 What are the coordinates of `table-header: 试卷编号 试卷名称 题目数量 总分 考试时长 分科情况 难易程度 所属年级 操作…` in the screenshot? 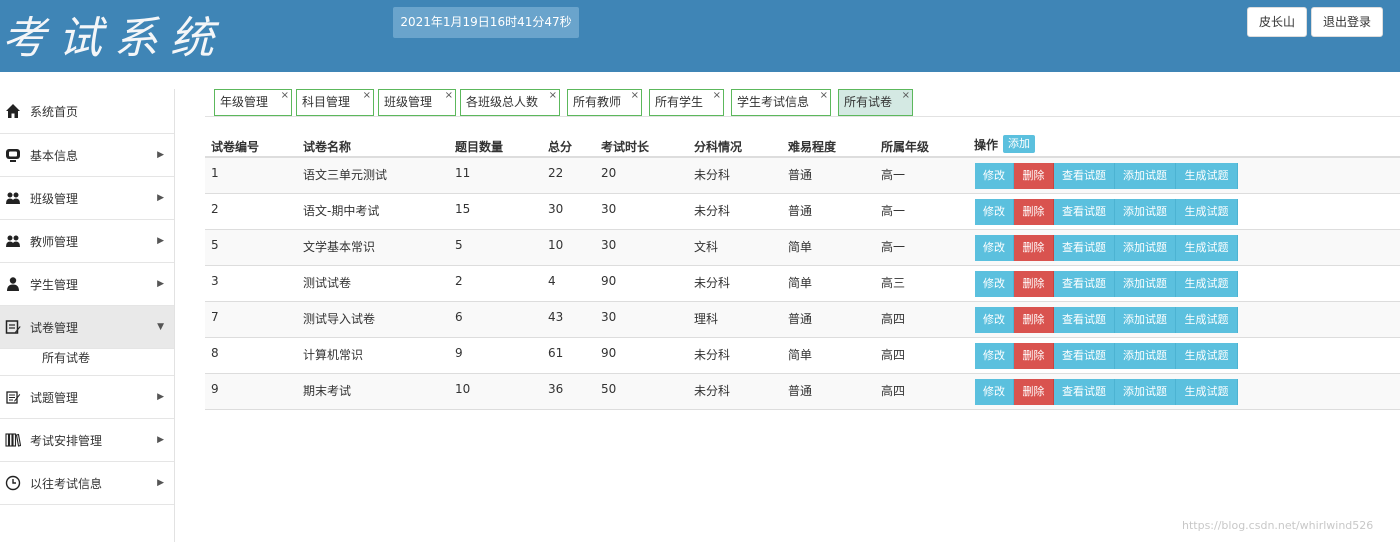 It's located at (802, 144).